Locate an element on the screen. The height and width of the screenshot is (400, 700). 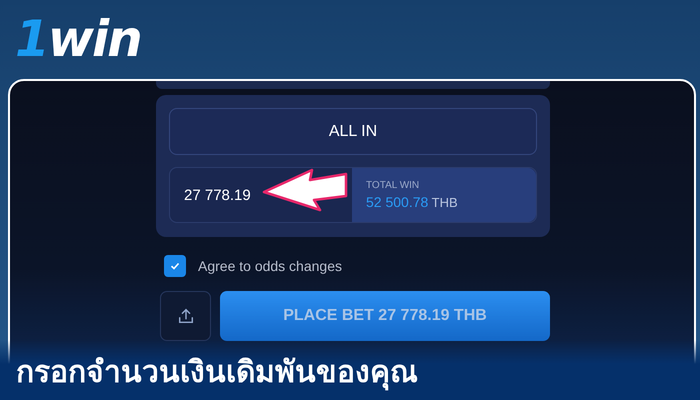
share-icon is located at coordinates (185, 316).